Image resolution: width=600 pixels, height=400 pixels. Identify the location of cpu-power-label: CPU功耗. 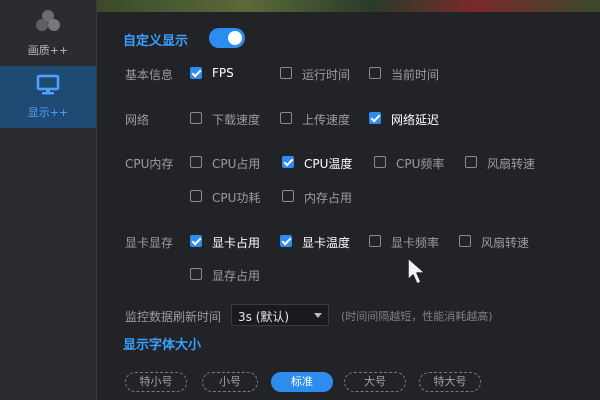
(236, 198).